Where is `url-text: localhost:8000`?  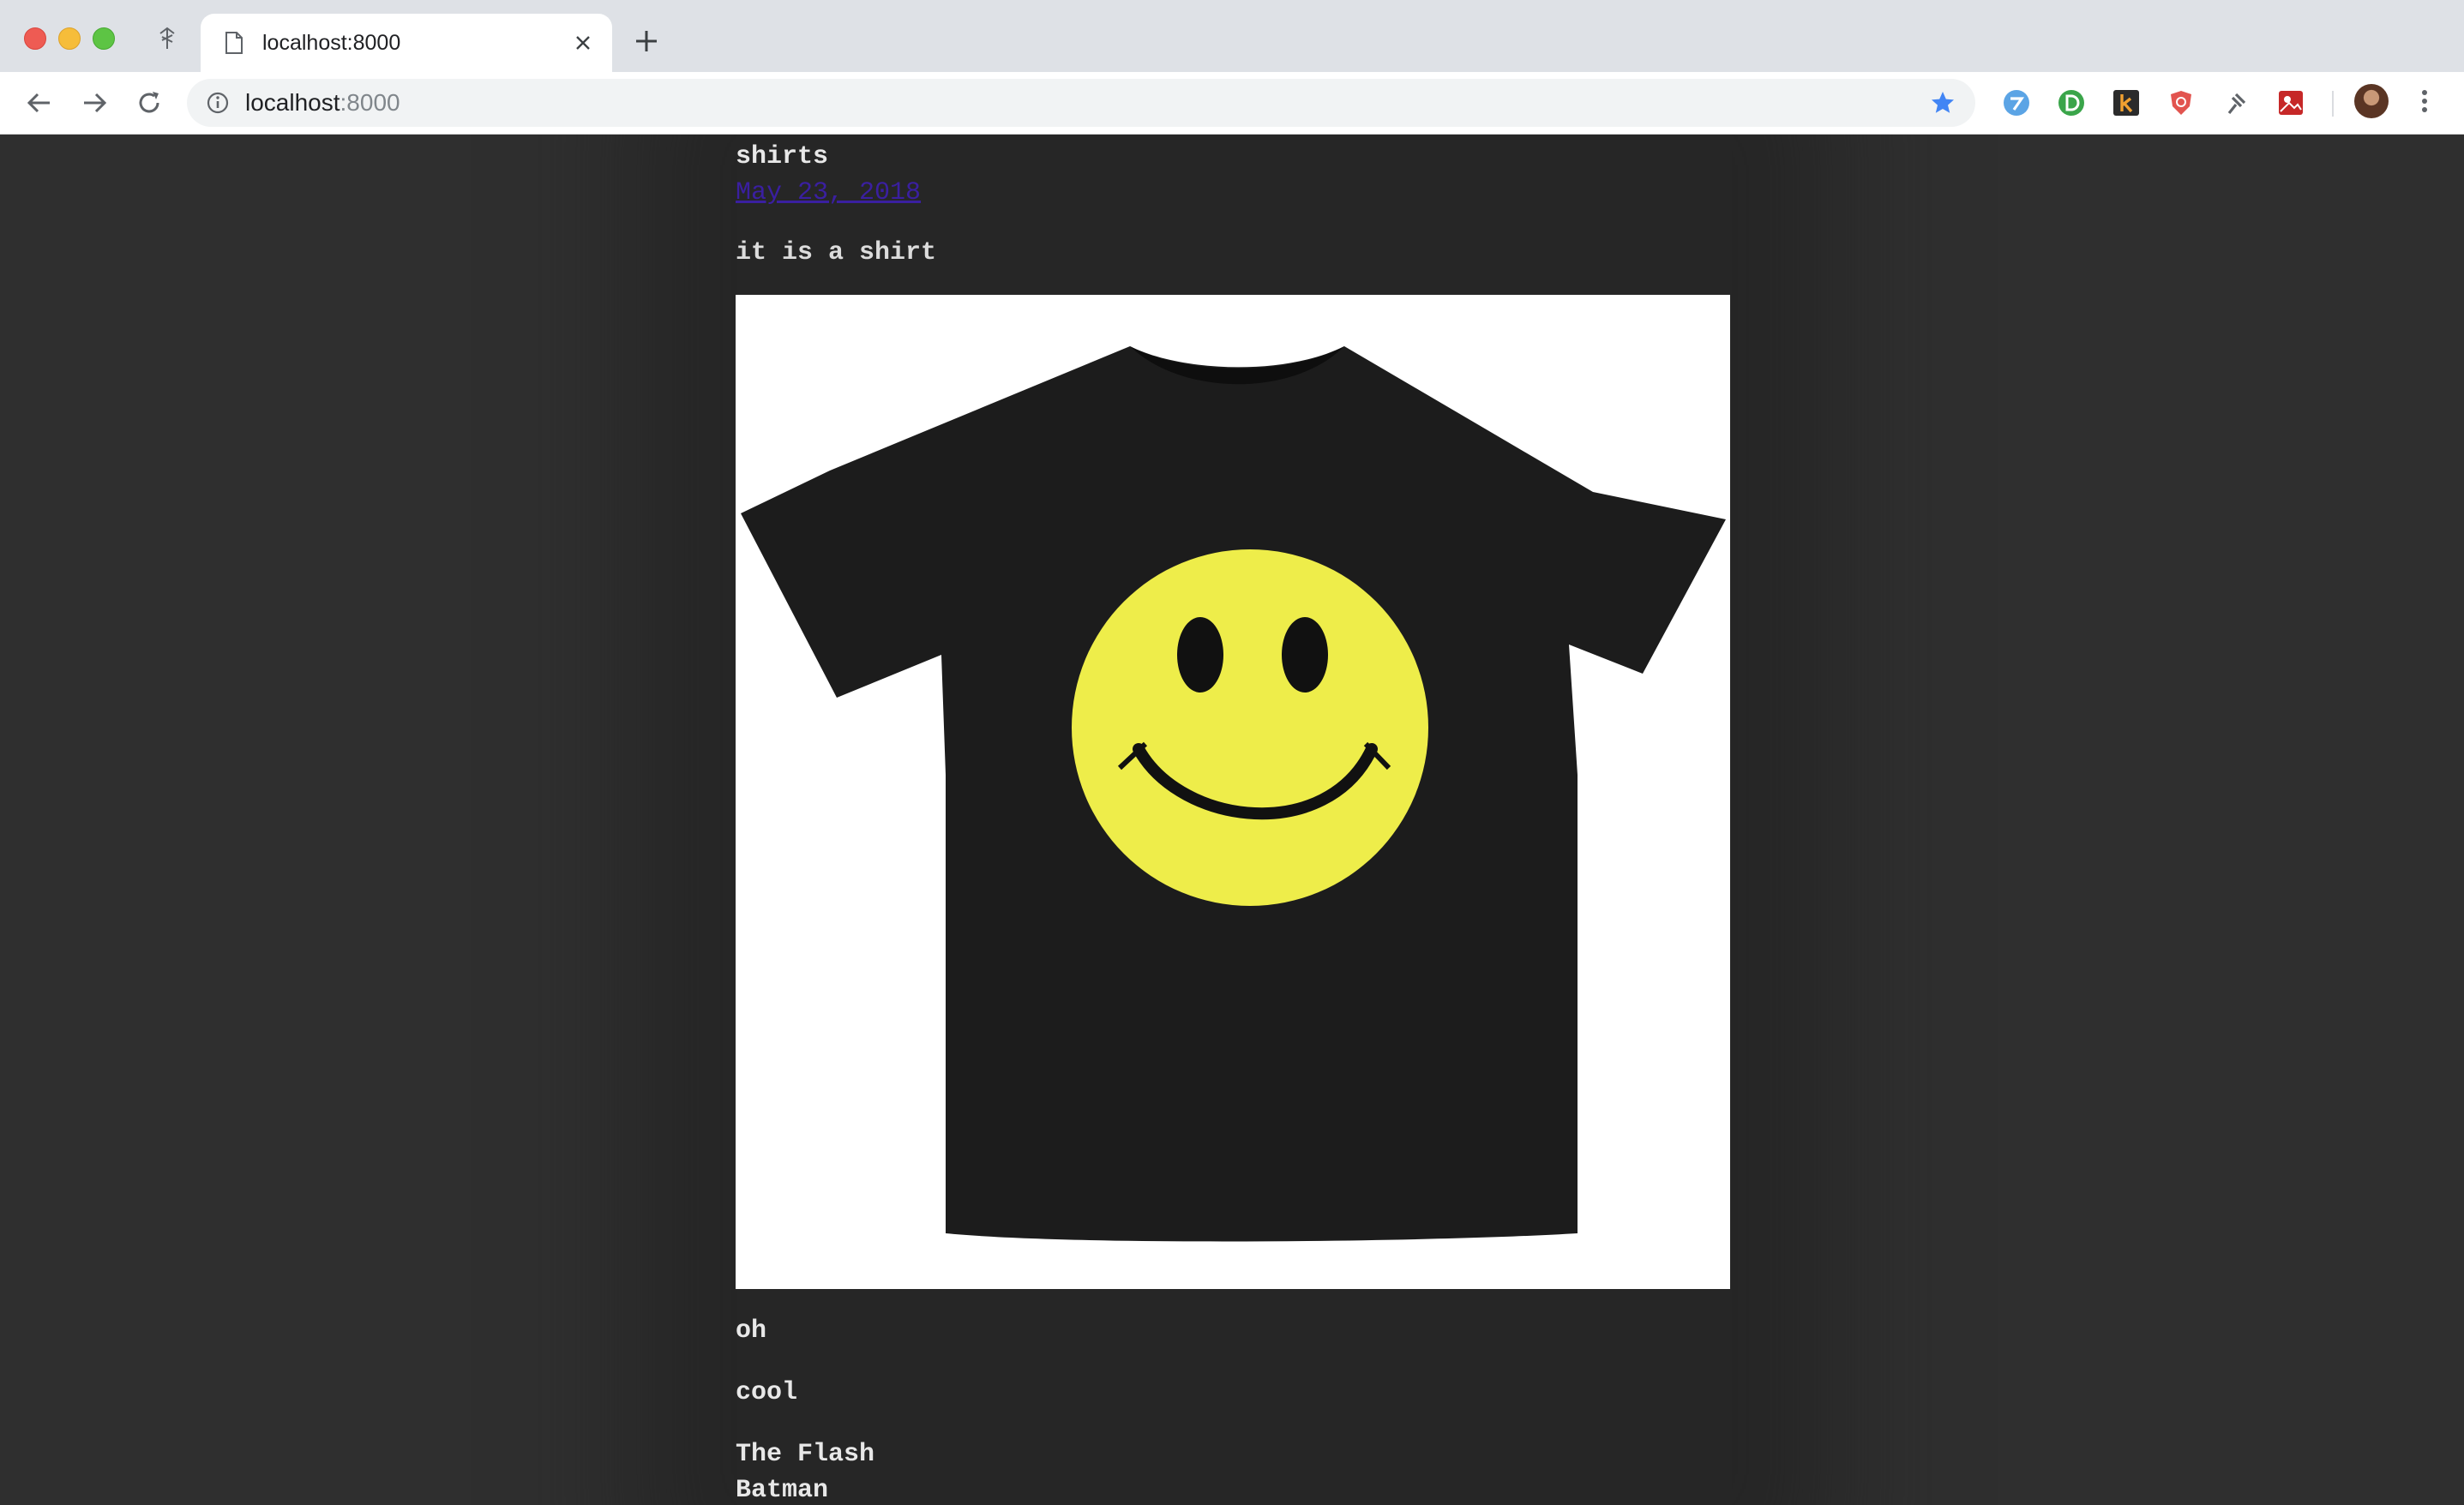
url-text: localhost:8000 is located at coordinates (322, 103).